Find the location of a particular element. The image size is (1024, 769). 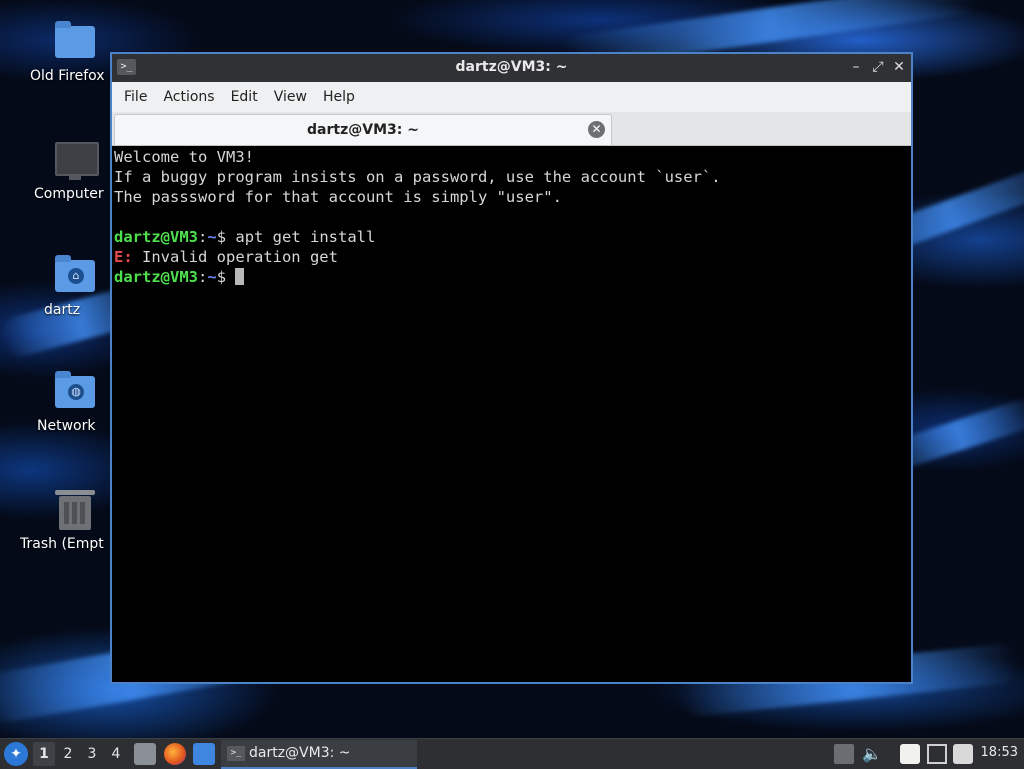

menu-view: View is located at coordinates (290, 97).